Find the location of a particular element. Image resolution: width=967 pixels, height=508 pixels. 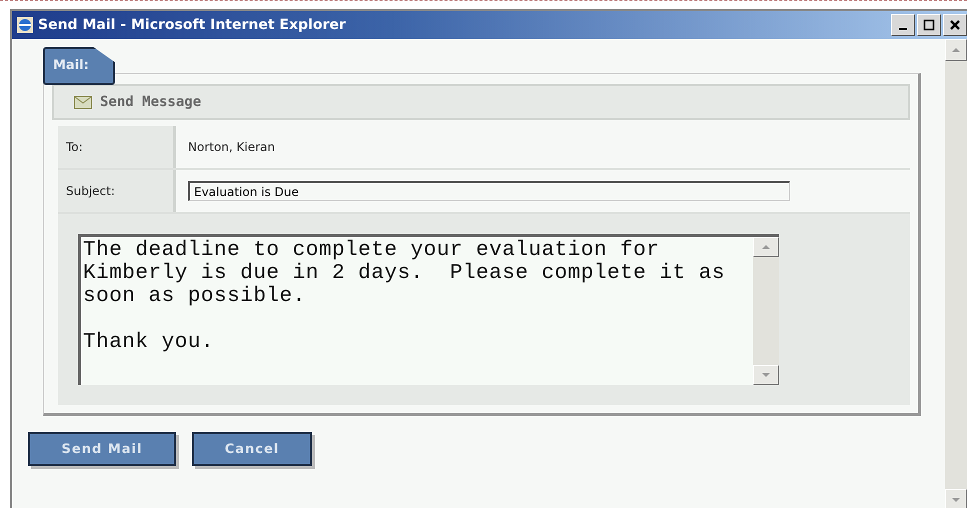

field-label: Subject: is located at coordinates (117, 191).